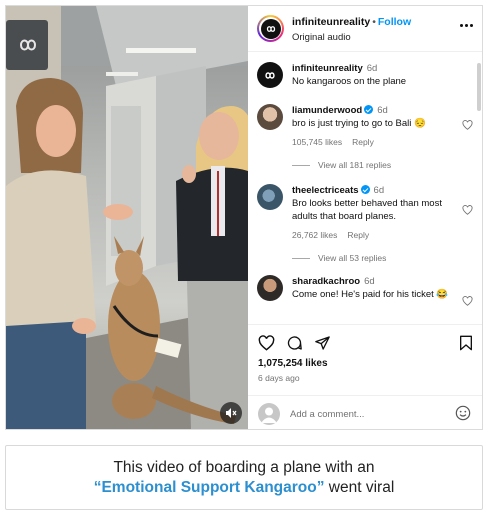  I want to click on profile-avatar, so click(270, 28).